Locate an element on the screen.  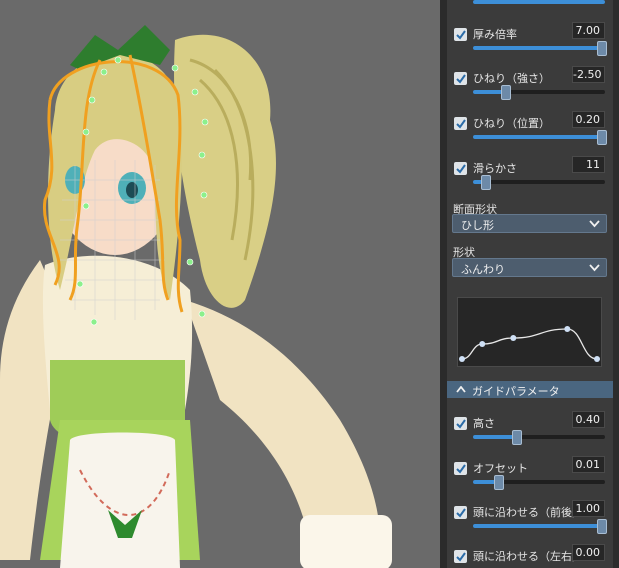
guide-parameters-header: ガイドパラメータ is located at coordinates (530, 389).